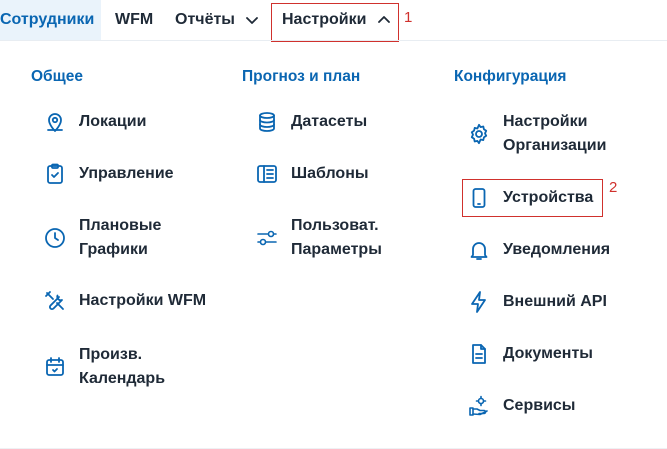 The height and width of the screenshot is (449, 667). What do you see at coordinates (479, 354) in the screenshot?
I see `document-icon` at bounding box center [479, 354].